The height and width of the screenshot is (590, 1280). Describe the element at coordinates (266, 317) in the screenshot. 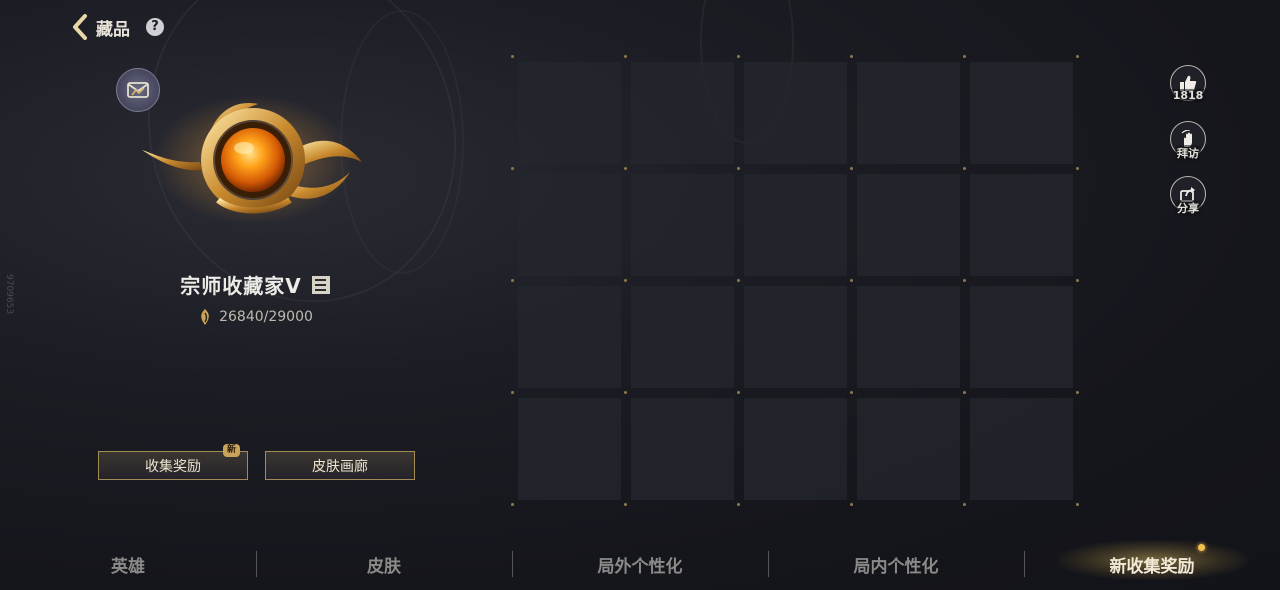

I see `collection-points-text: 26840/29000` at that location.